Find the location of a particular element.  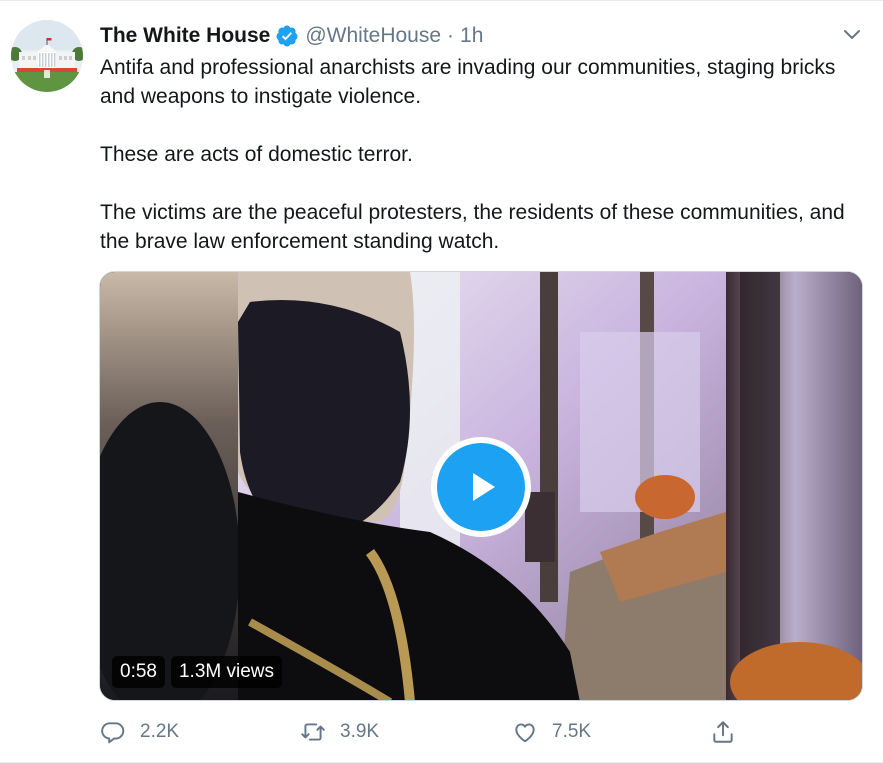

retweet-button: 3.9K is located at coordinates (406, 732).